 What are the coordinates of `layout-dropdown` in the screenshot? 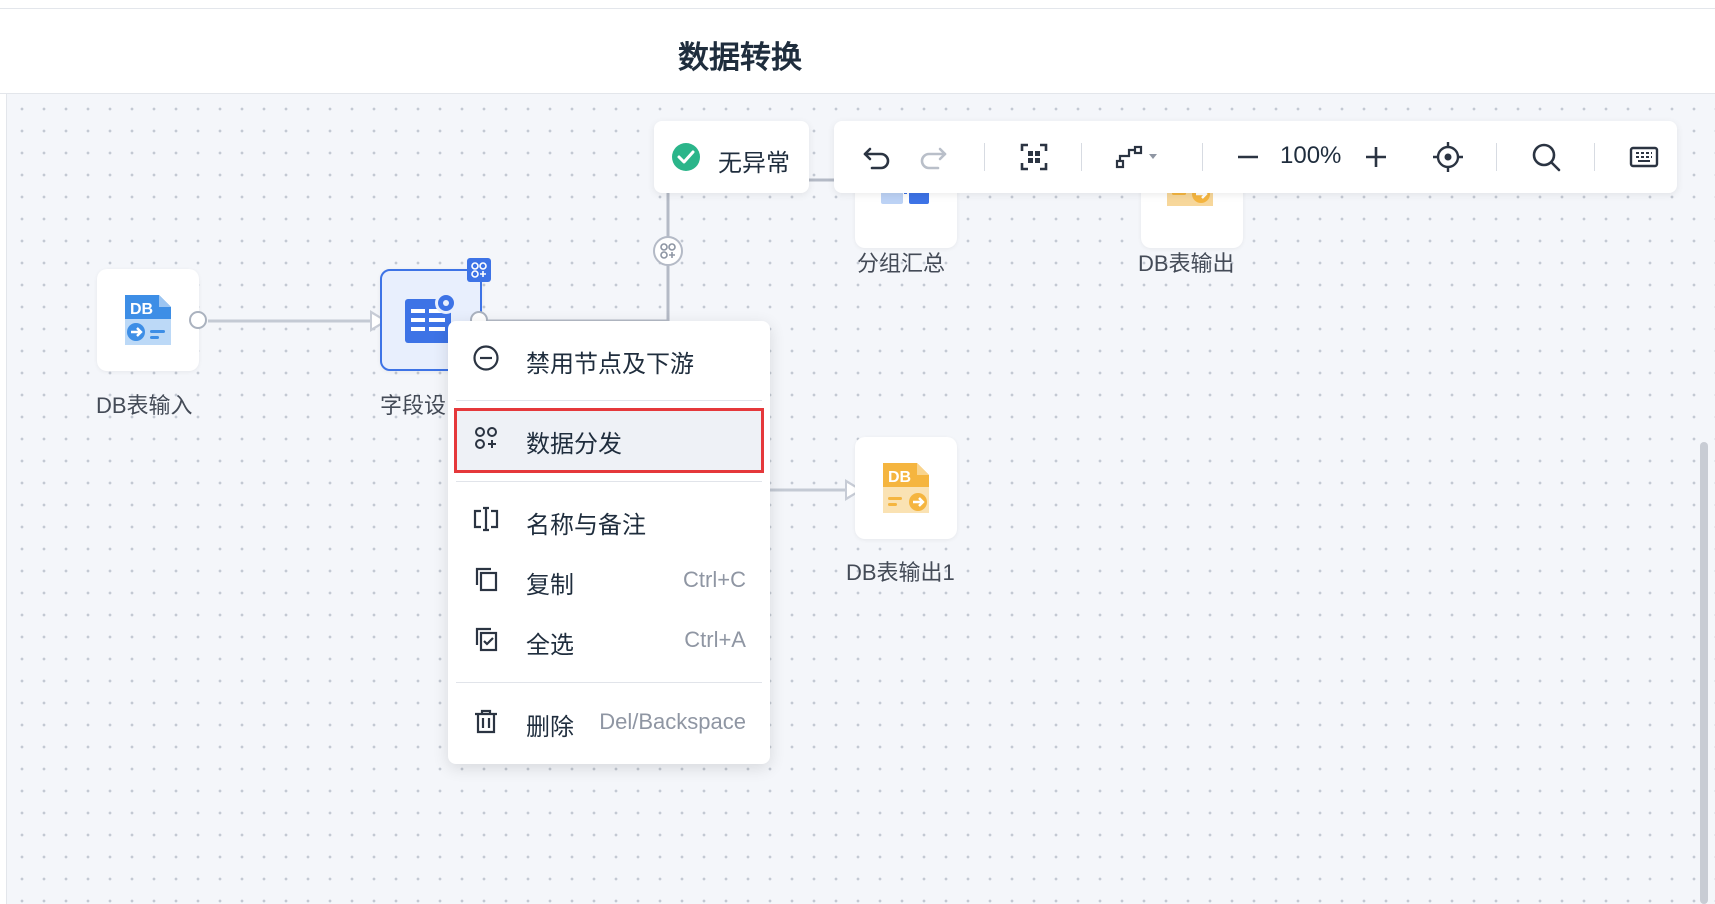 It's located at (1138, 157).